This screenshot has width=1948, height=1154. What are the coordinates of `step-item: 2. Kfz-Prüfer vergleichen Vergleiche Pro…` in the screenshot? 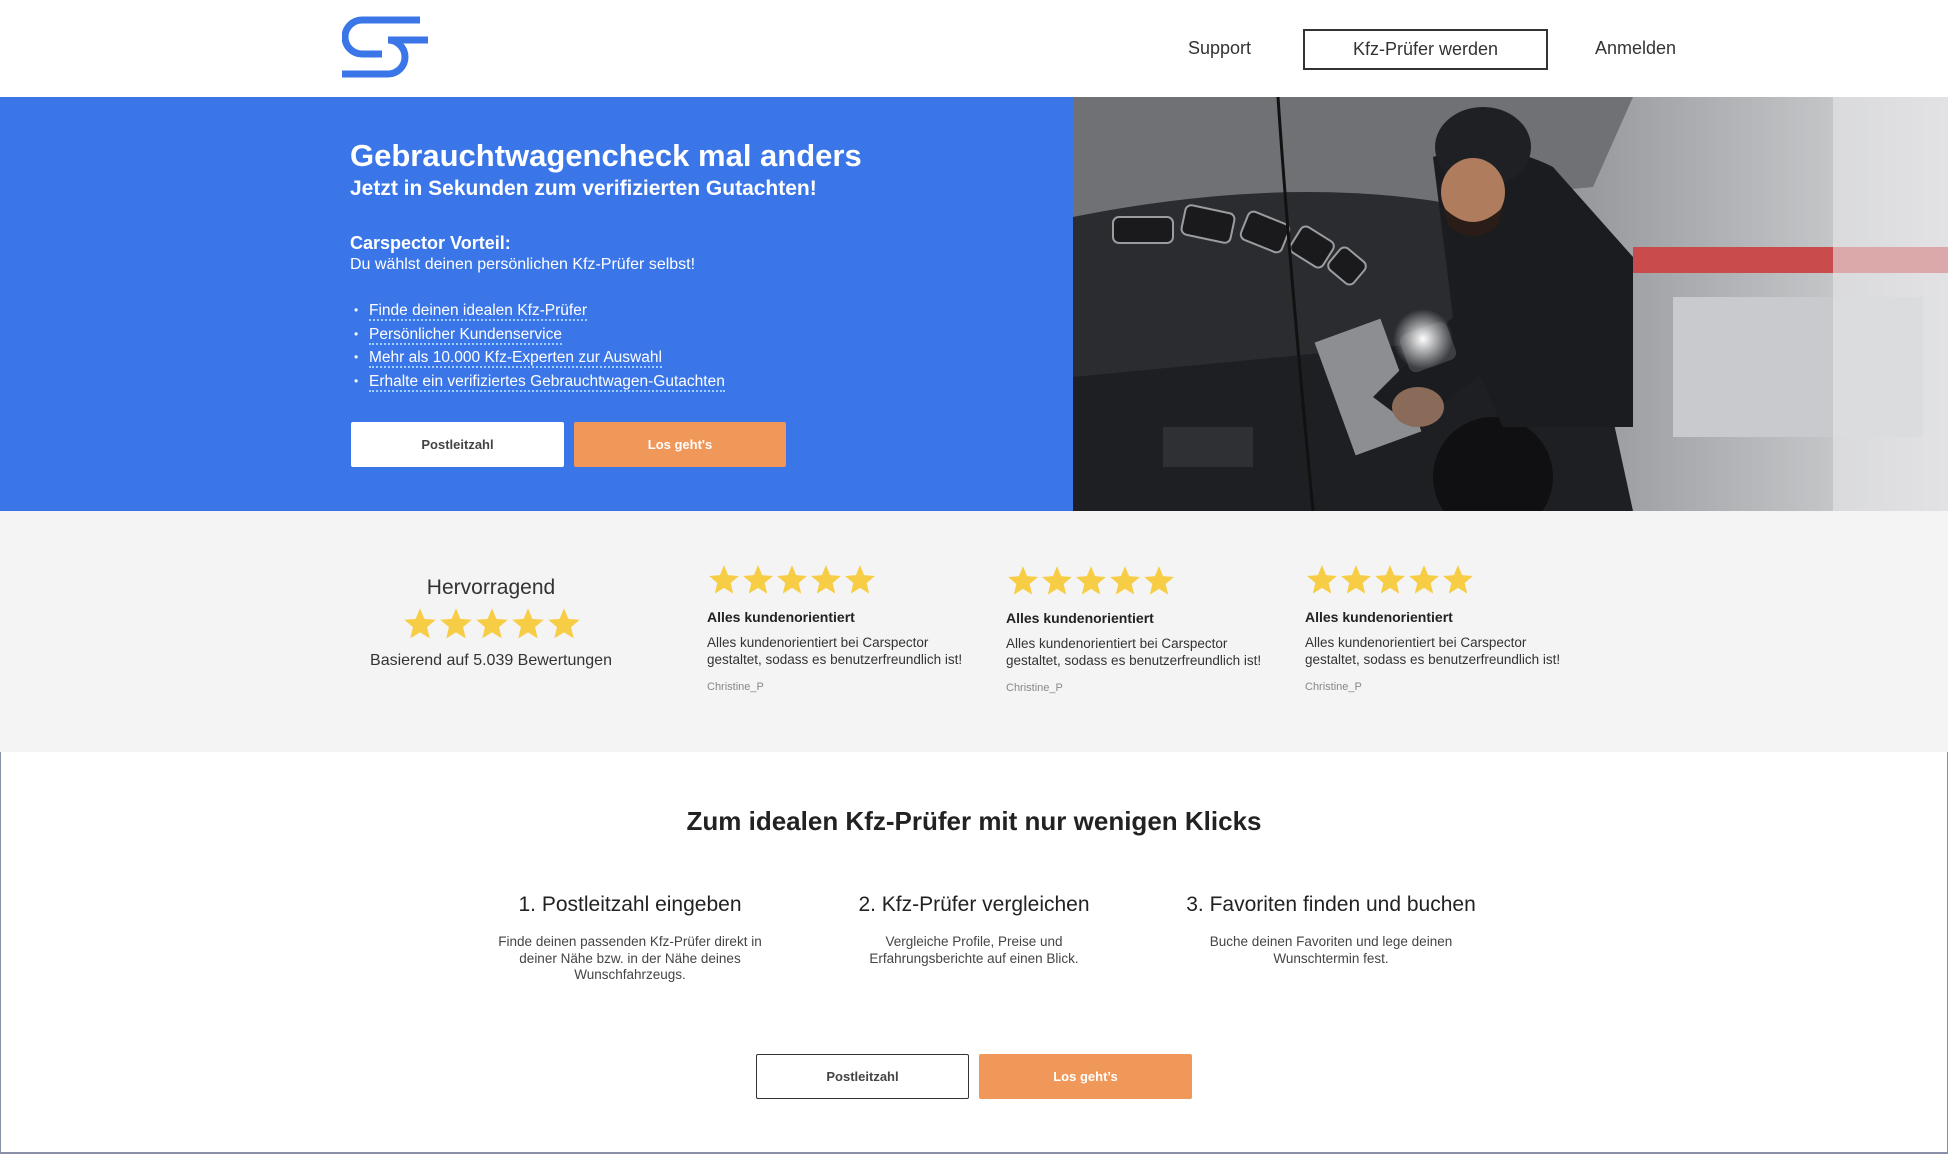 It's located at (974, 930).